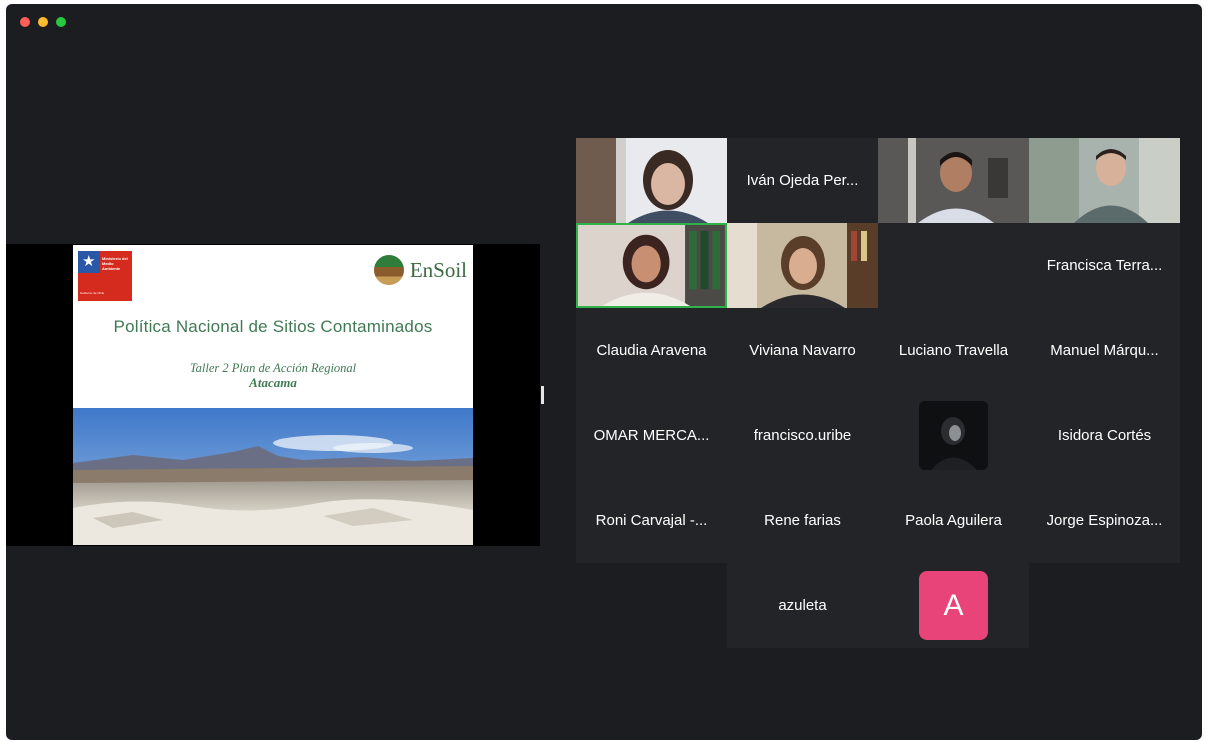 The image size is (1207, 742). I want to click on slide-title: Política Nacional de Sitios Contaminados, so click(273, 326).